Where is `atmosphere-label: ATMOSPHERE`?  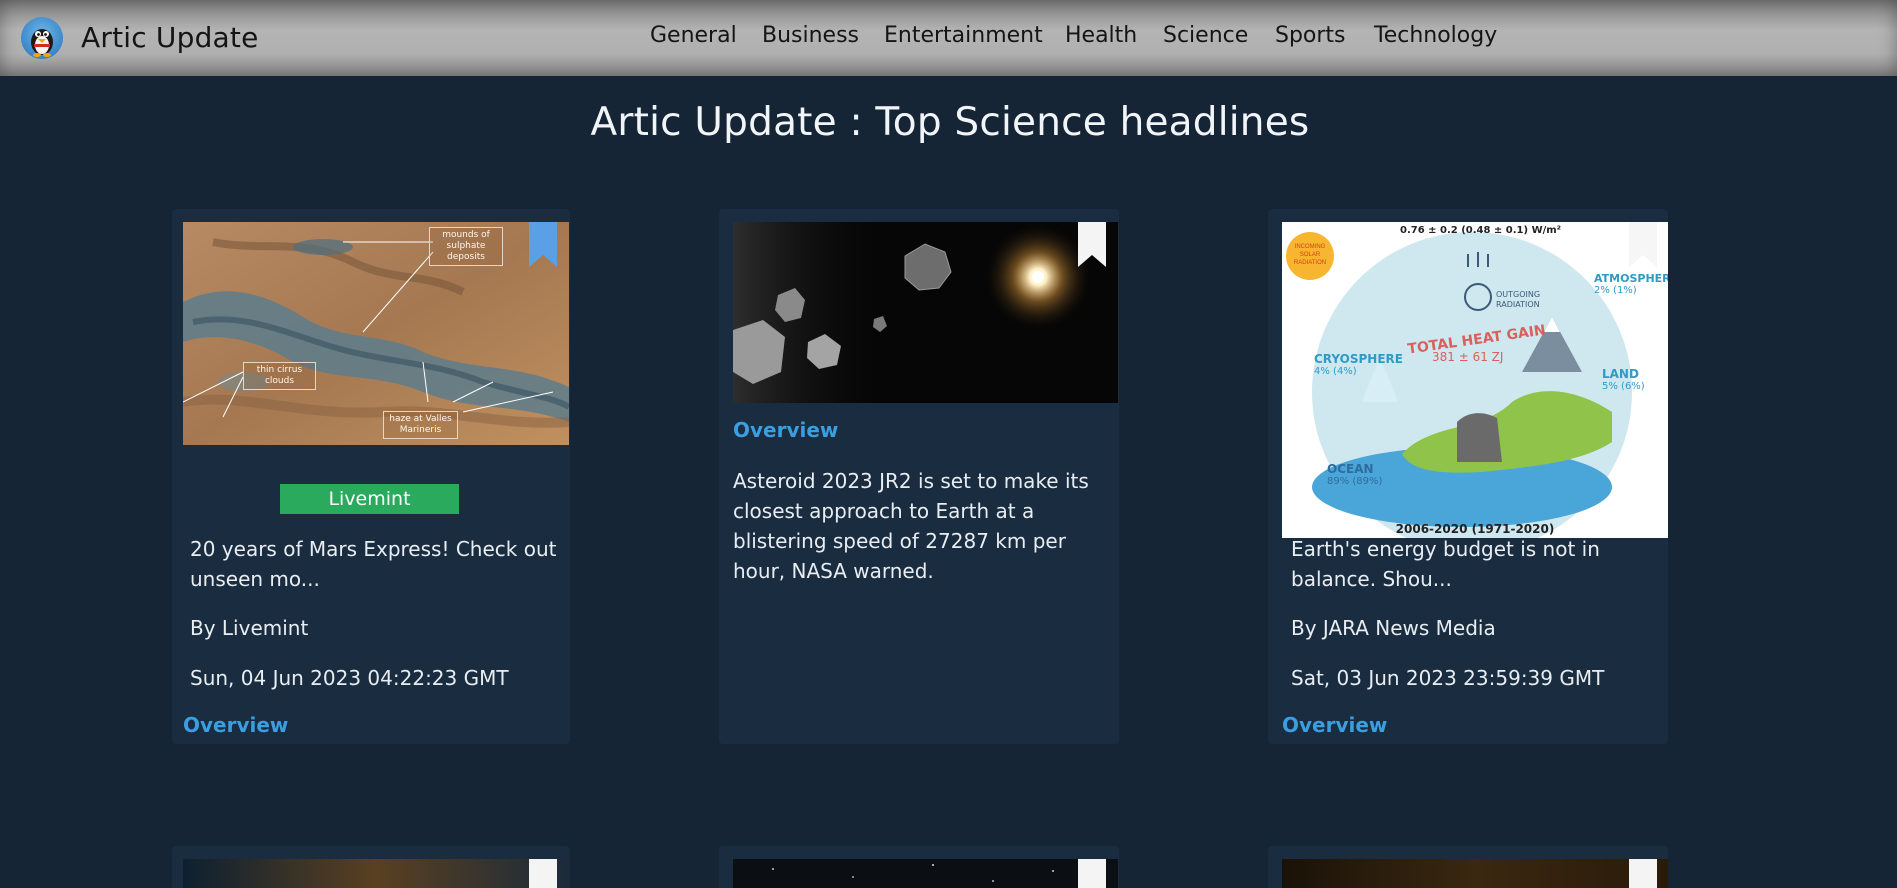 atmosphere-label: ATMOSPHERE is located at coordinates (1631, 278).